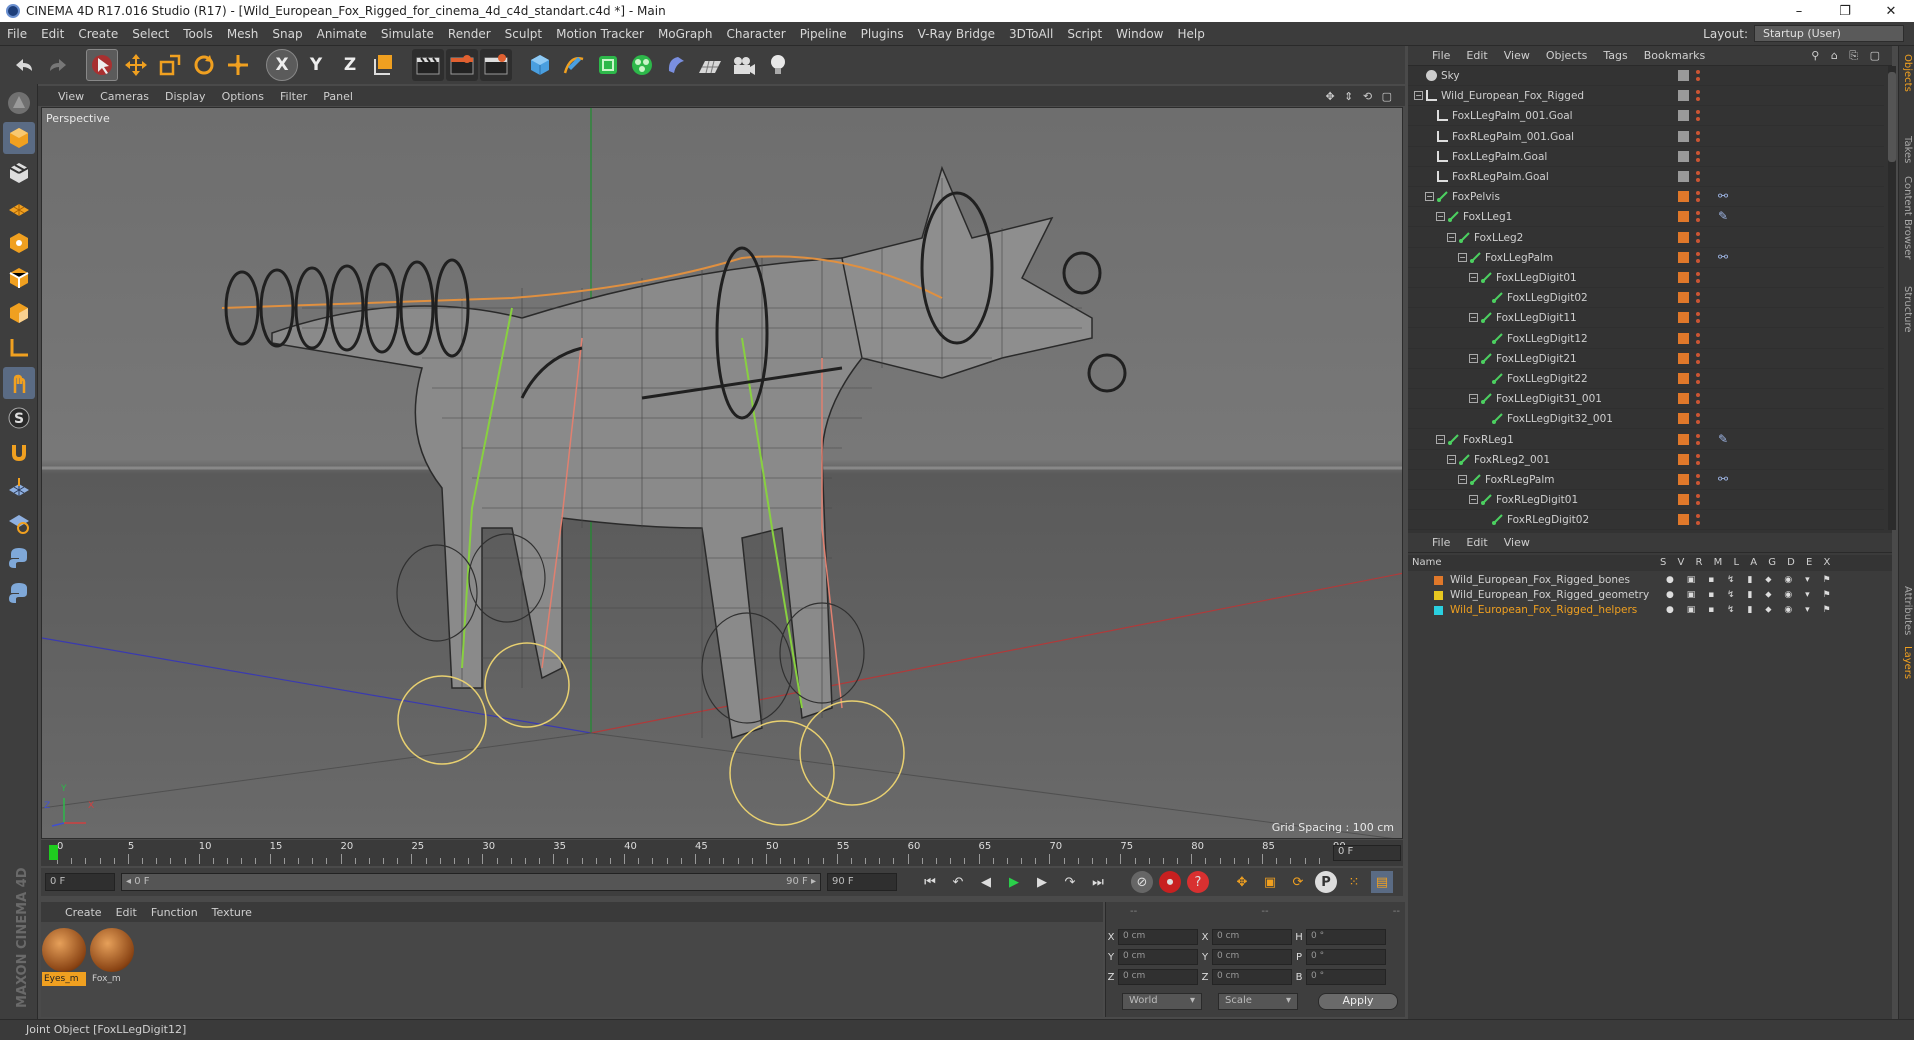  Describe the element at coordinates (1907, 686) in the screenshot. I see `tab-layers: Layers` at that location.